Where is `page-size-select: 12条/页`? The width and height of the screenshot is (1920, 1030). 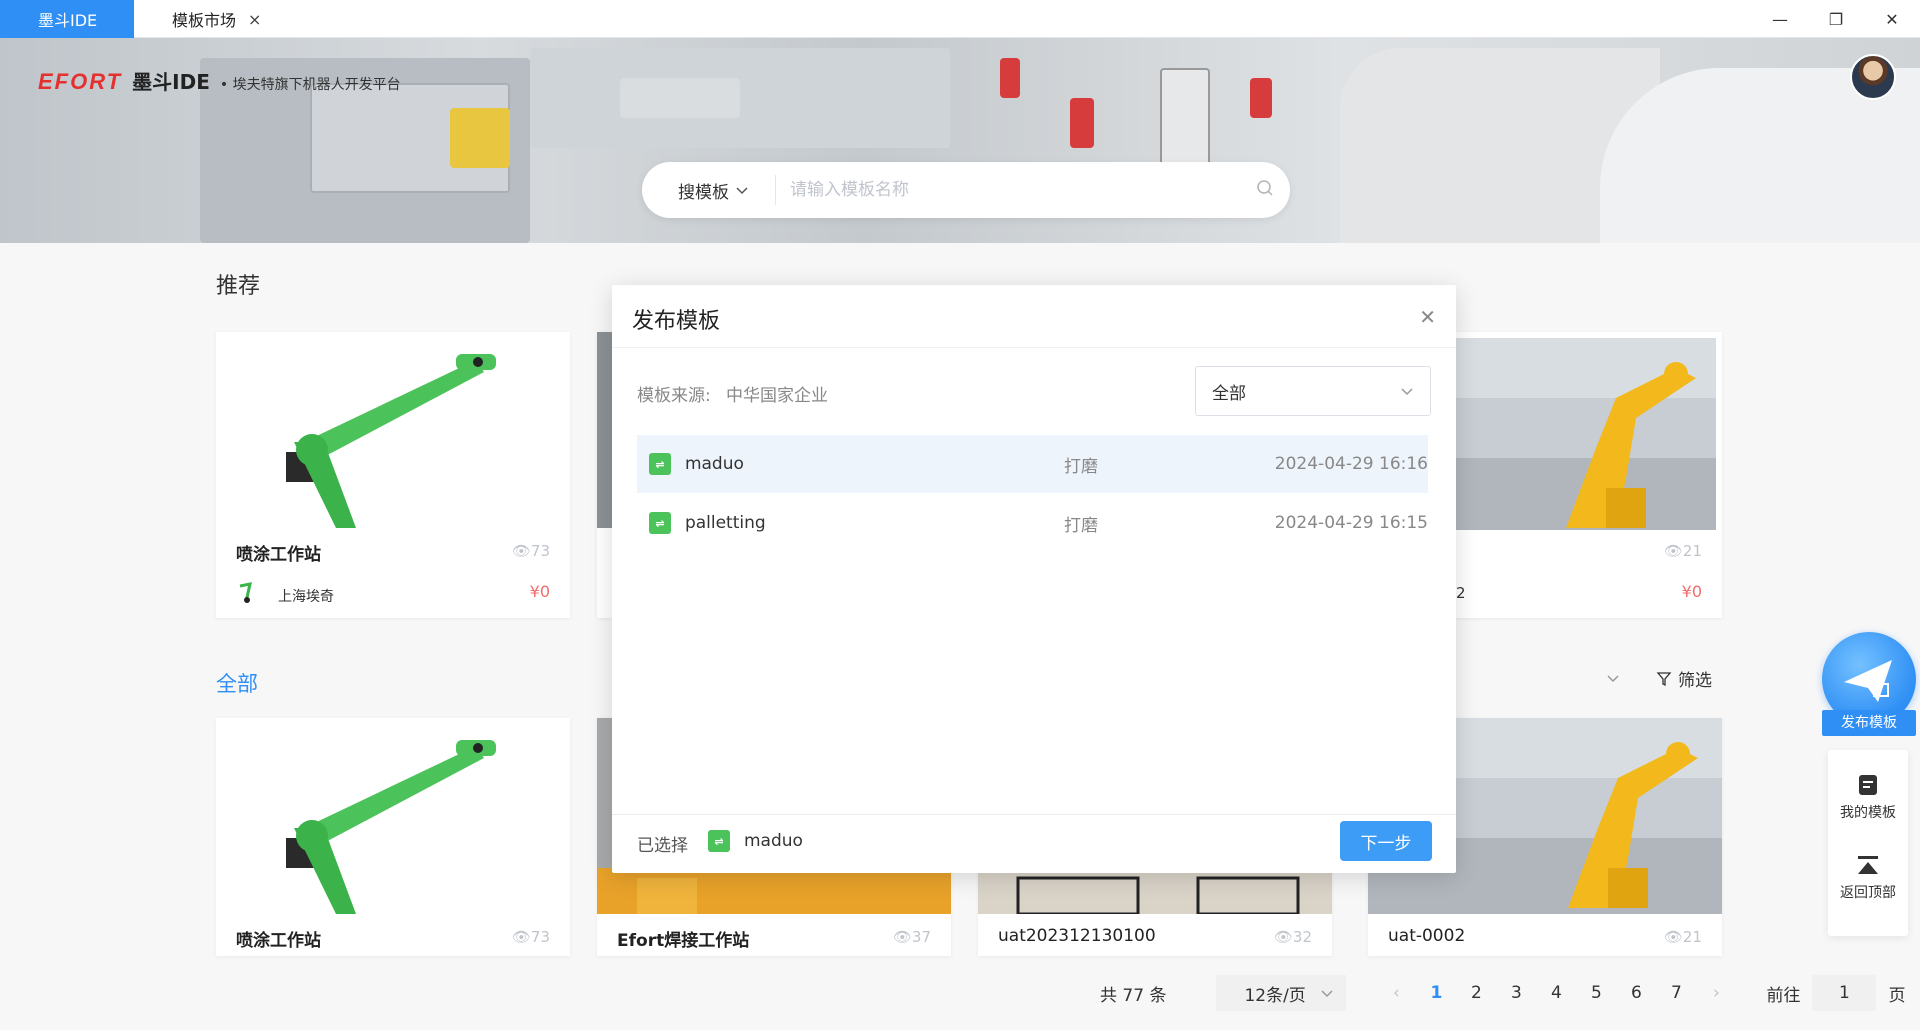 page-size-select: 12条/页 is located at coordinates (1281, 993).